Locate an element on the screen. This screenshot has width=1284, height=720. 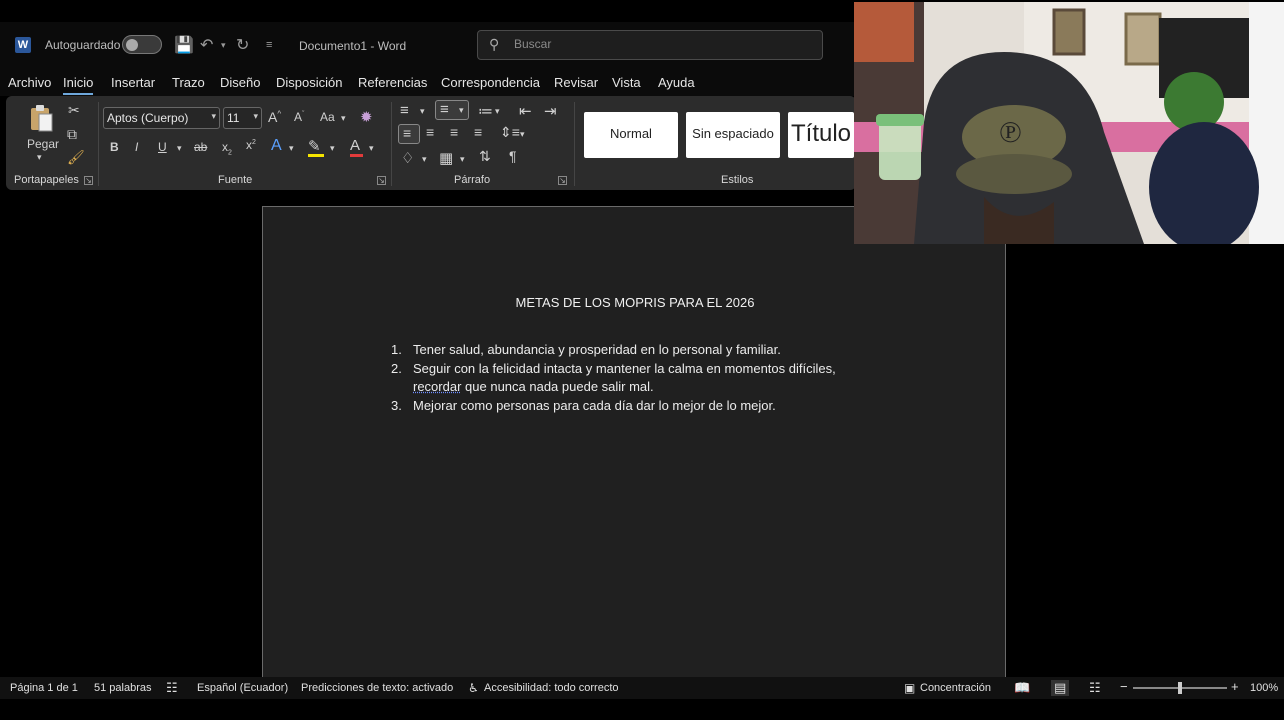
show-formatting-icon: ¶ is located at coordinates (513, 156).